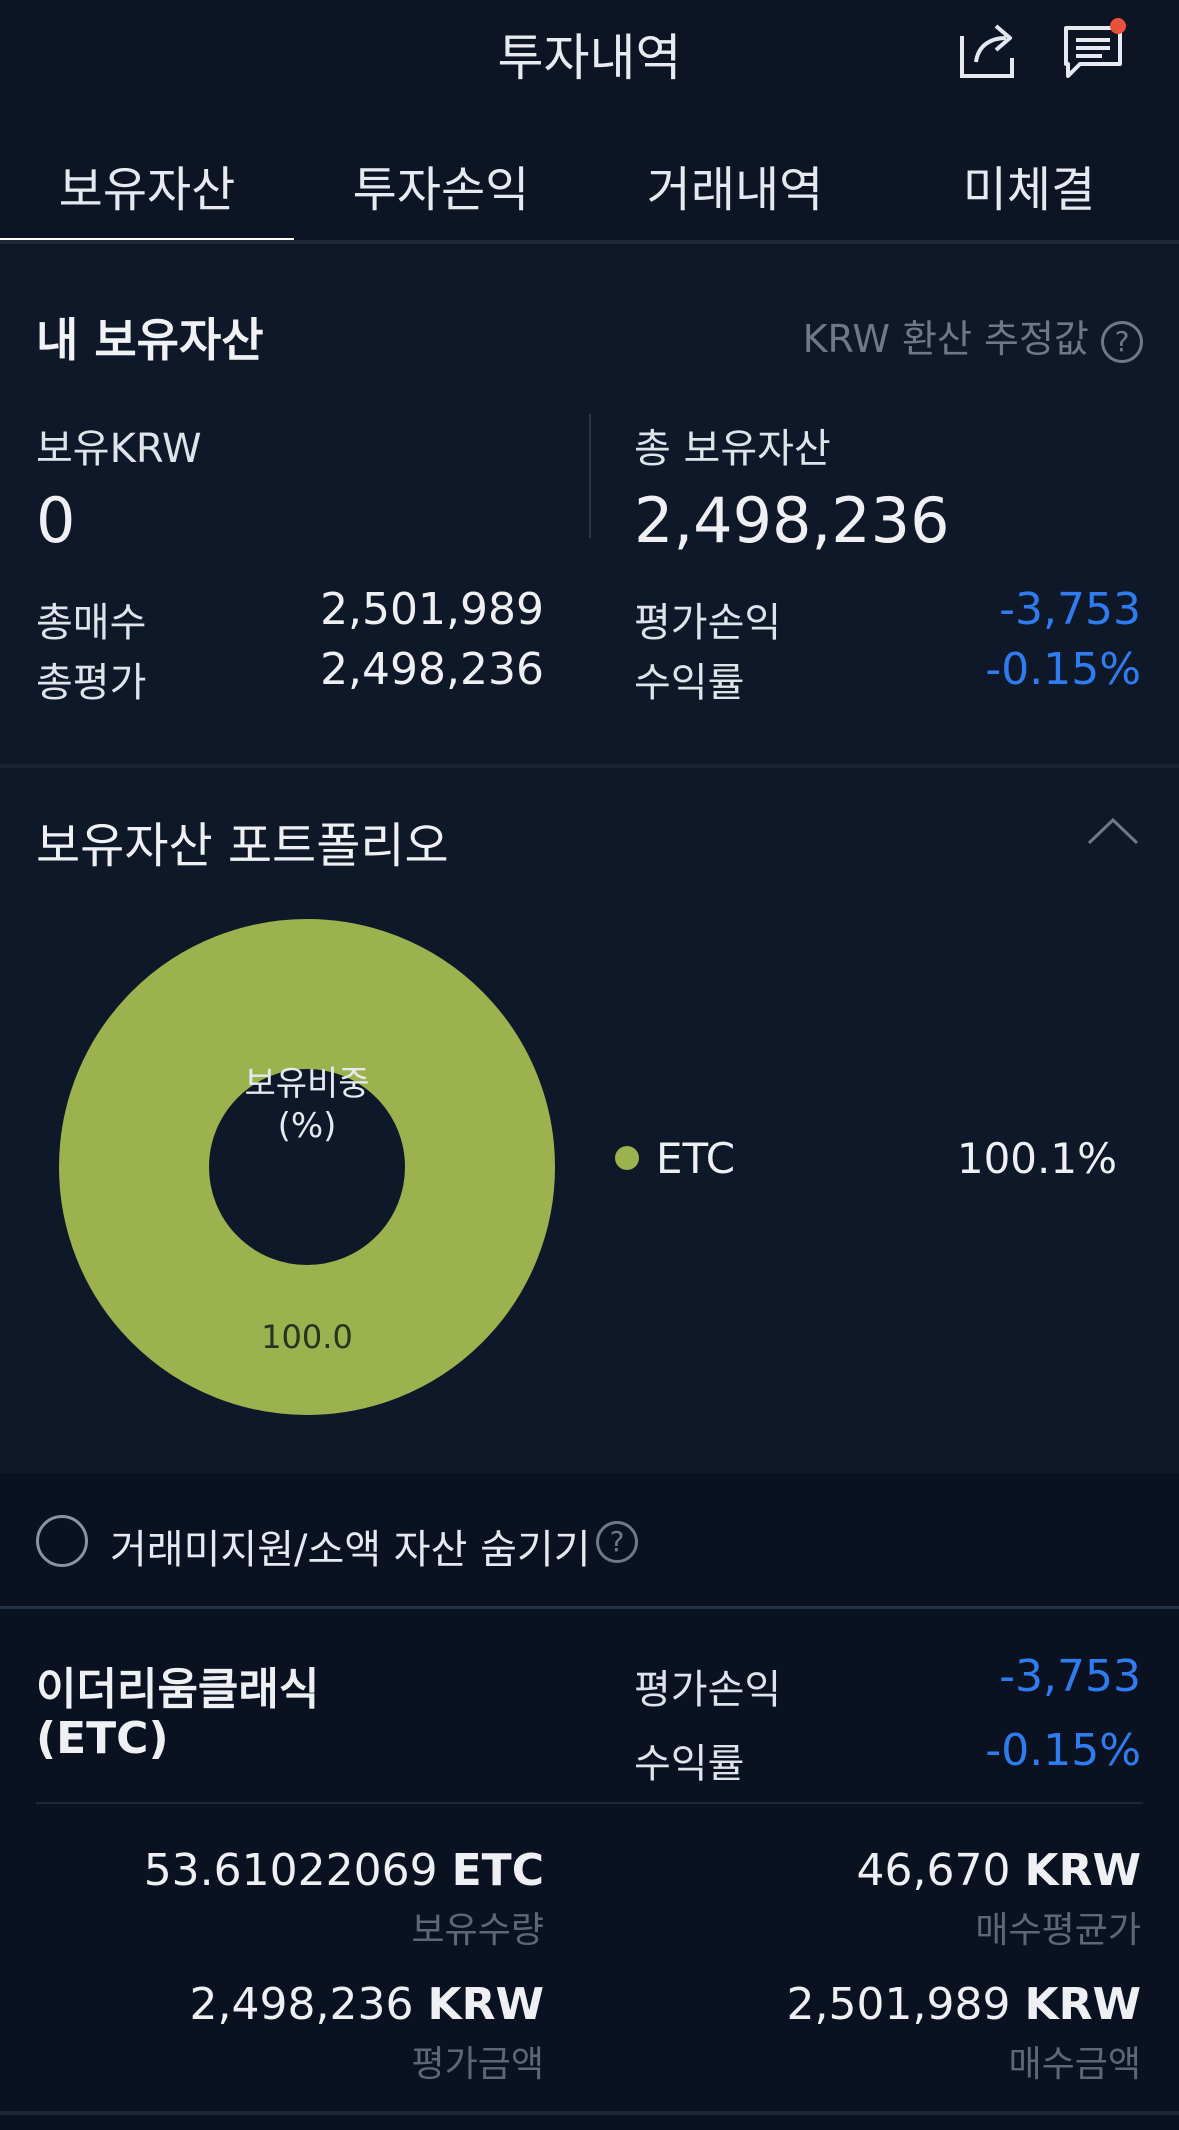  I want to click on eval-amount: 2,498,236 KRW, so click(367, 2004).